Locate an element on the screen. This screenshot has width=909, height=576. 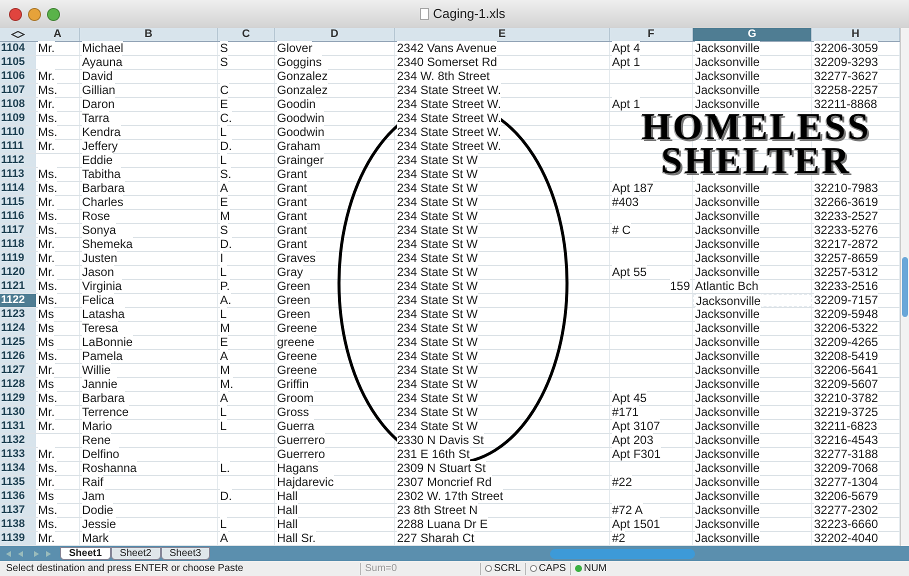
table-cell: 32233-2516 is located at coordinates (846, 286).